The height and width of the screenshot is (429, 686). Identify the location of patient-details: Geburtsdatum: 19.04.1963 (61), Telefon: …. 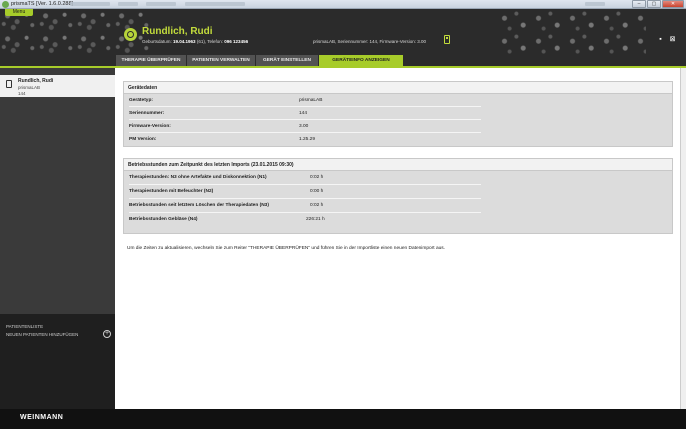
(195, 41).